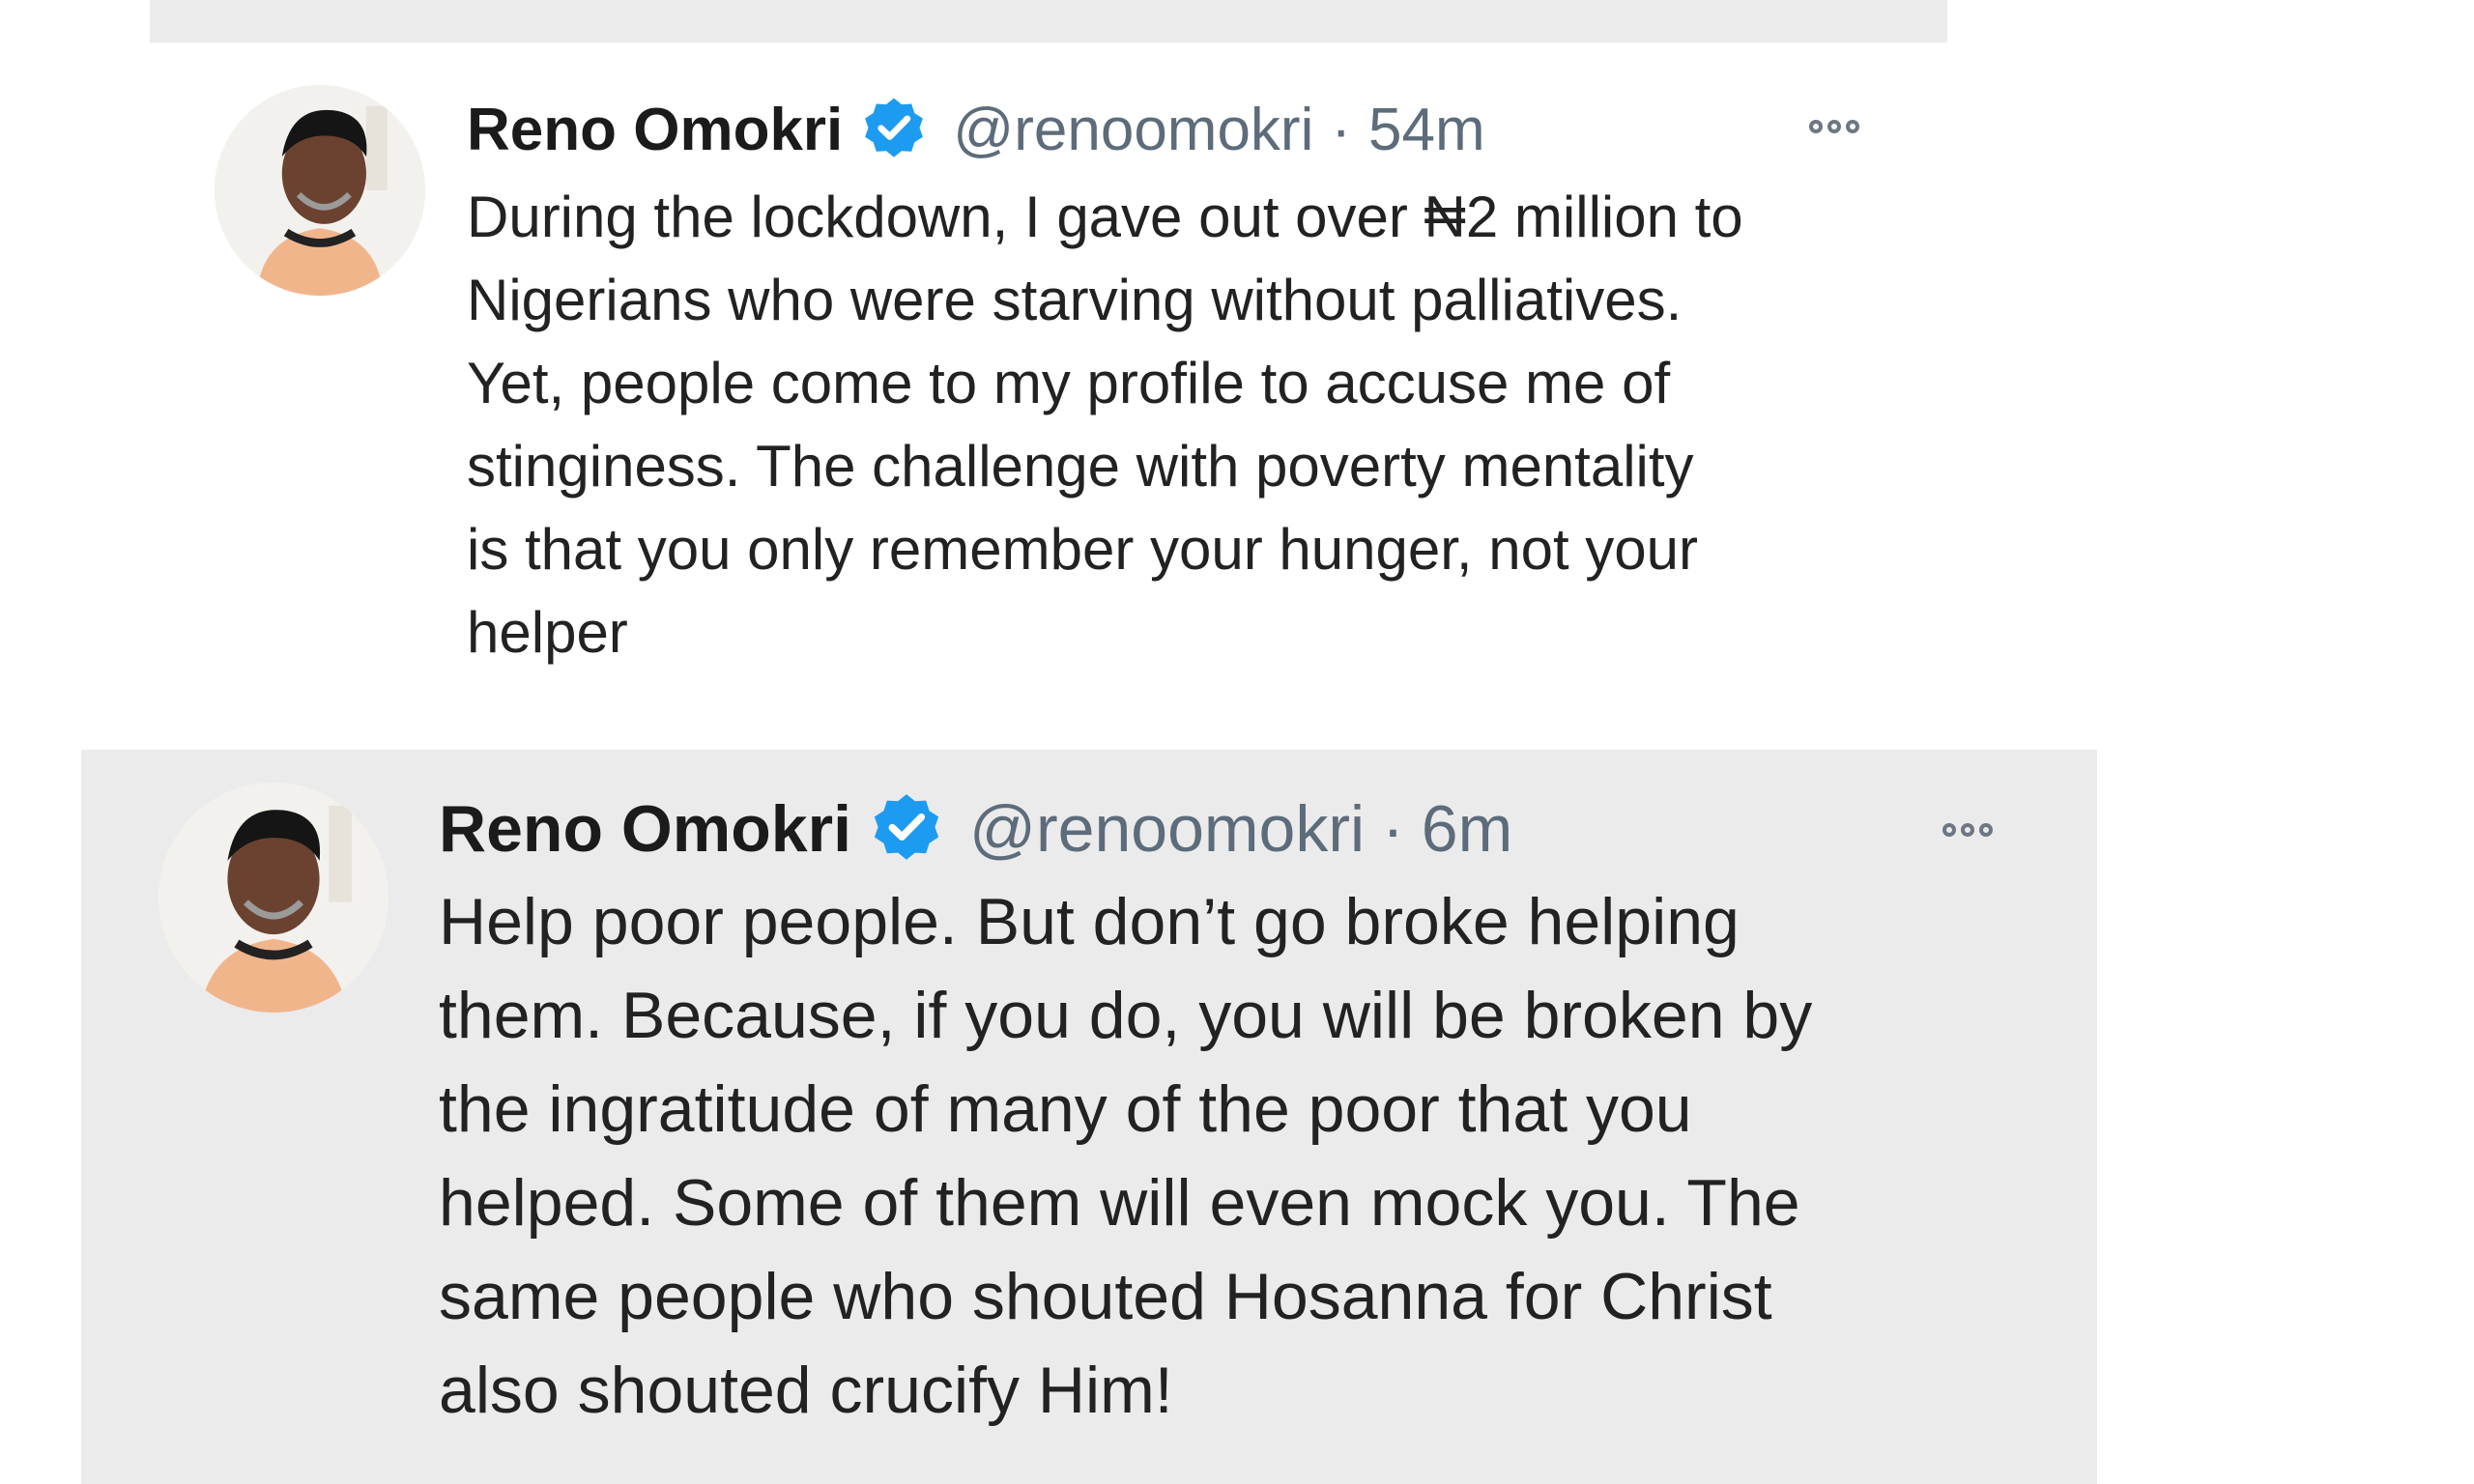  I want to click on tweet-header: Reno Omokri @renoomokri · 54m, so click(976, 130).